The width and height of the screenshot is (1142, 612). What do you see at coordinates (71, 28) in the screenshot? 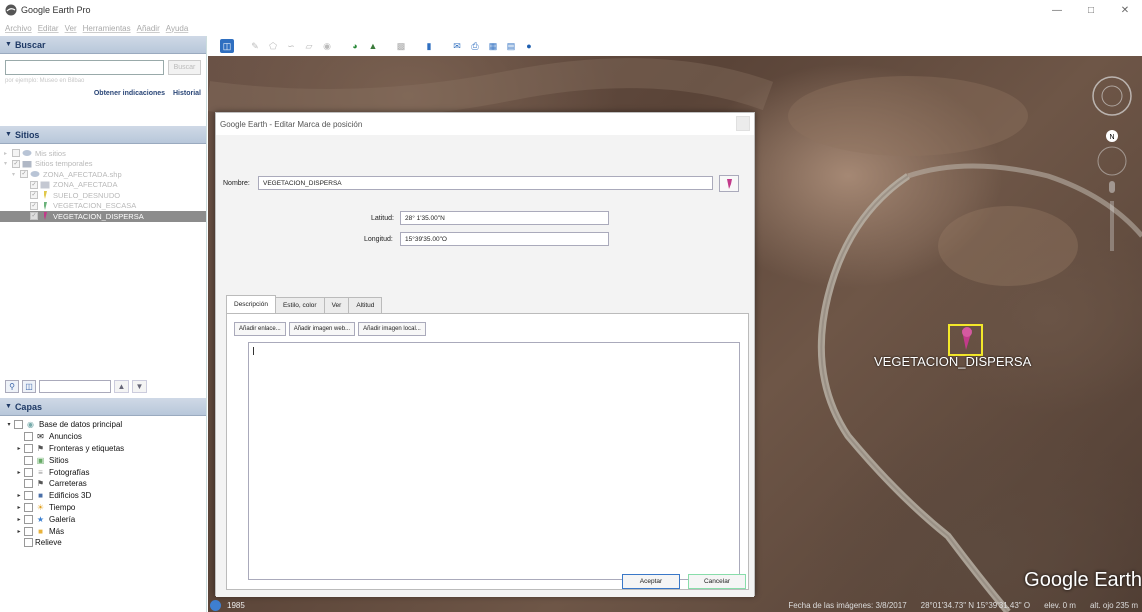
I see `menu-ver: Ver` at bounding box center [71, 28].